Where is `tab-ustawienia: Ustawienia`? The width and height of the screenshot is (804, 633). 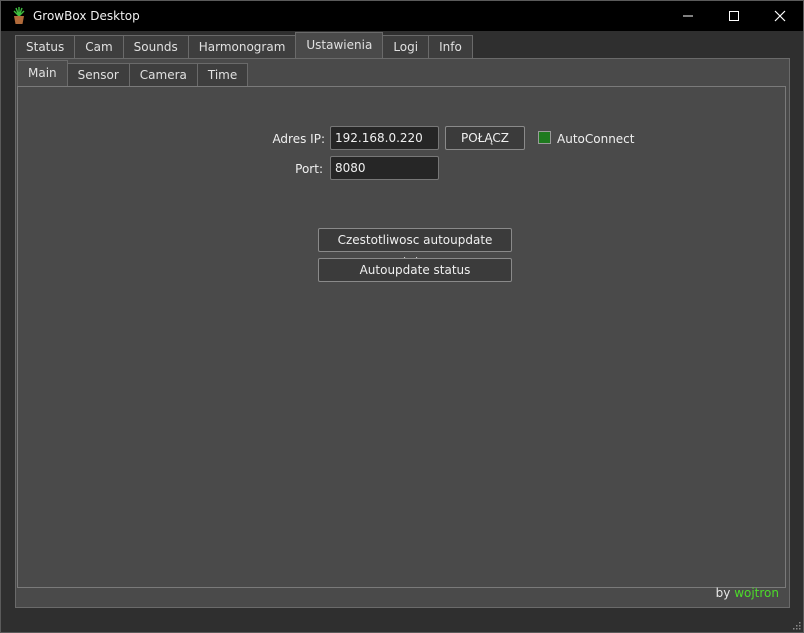
tab-ustawienia: Ustawienia is located at coordinates (339, 45).